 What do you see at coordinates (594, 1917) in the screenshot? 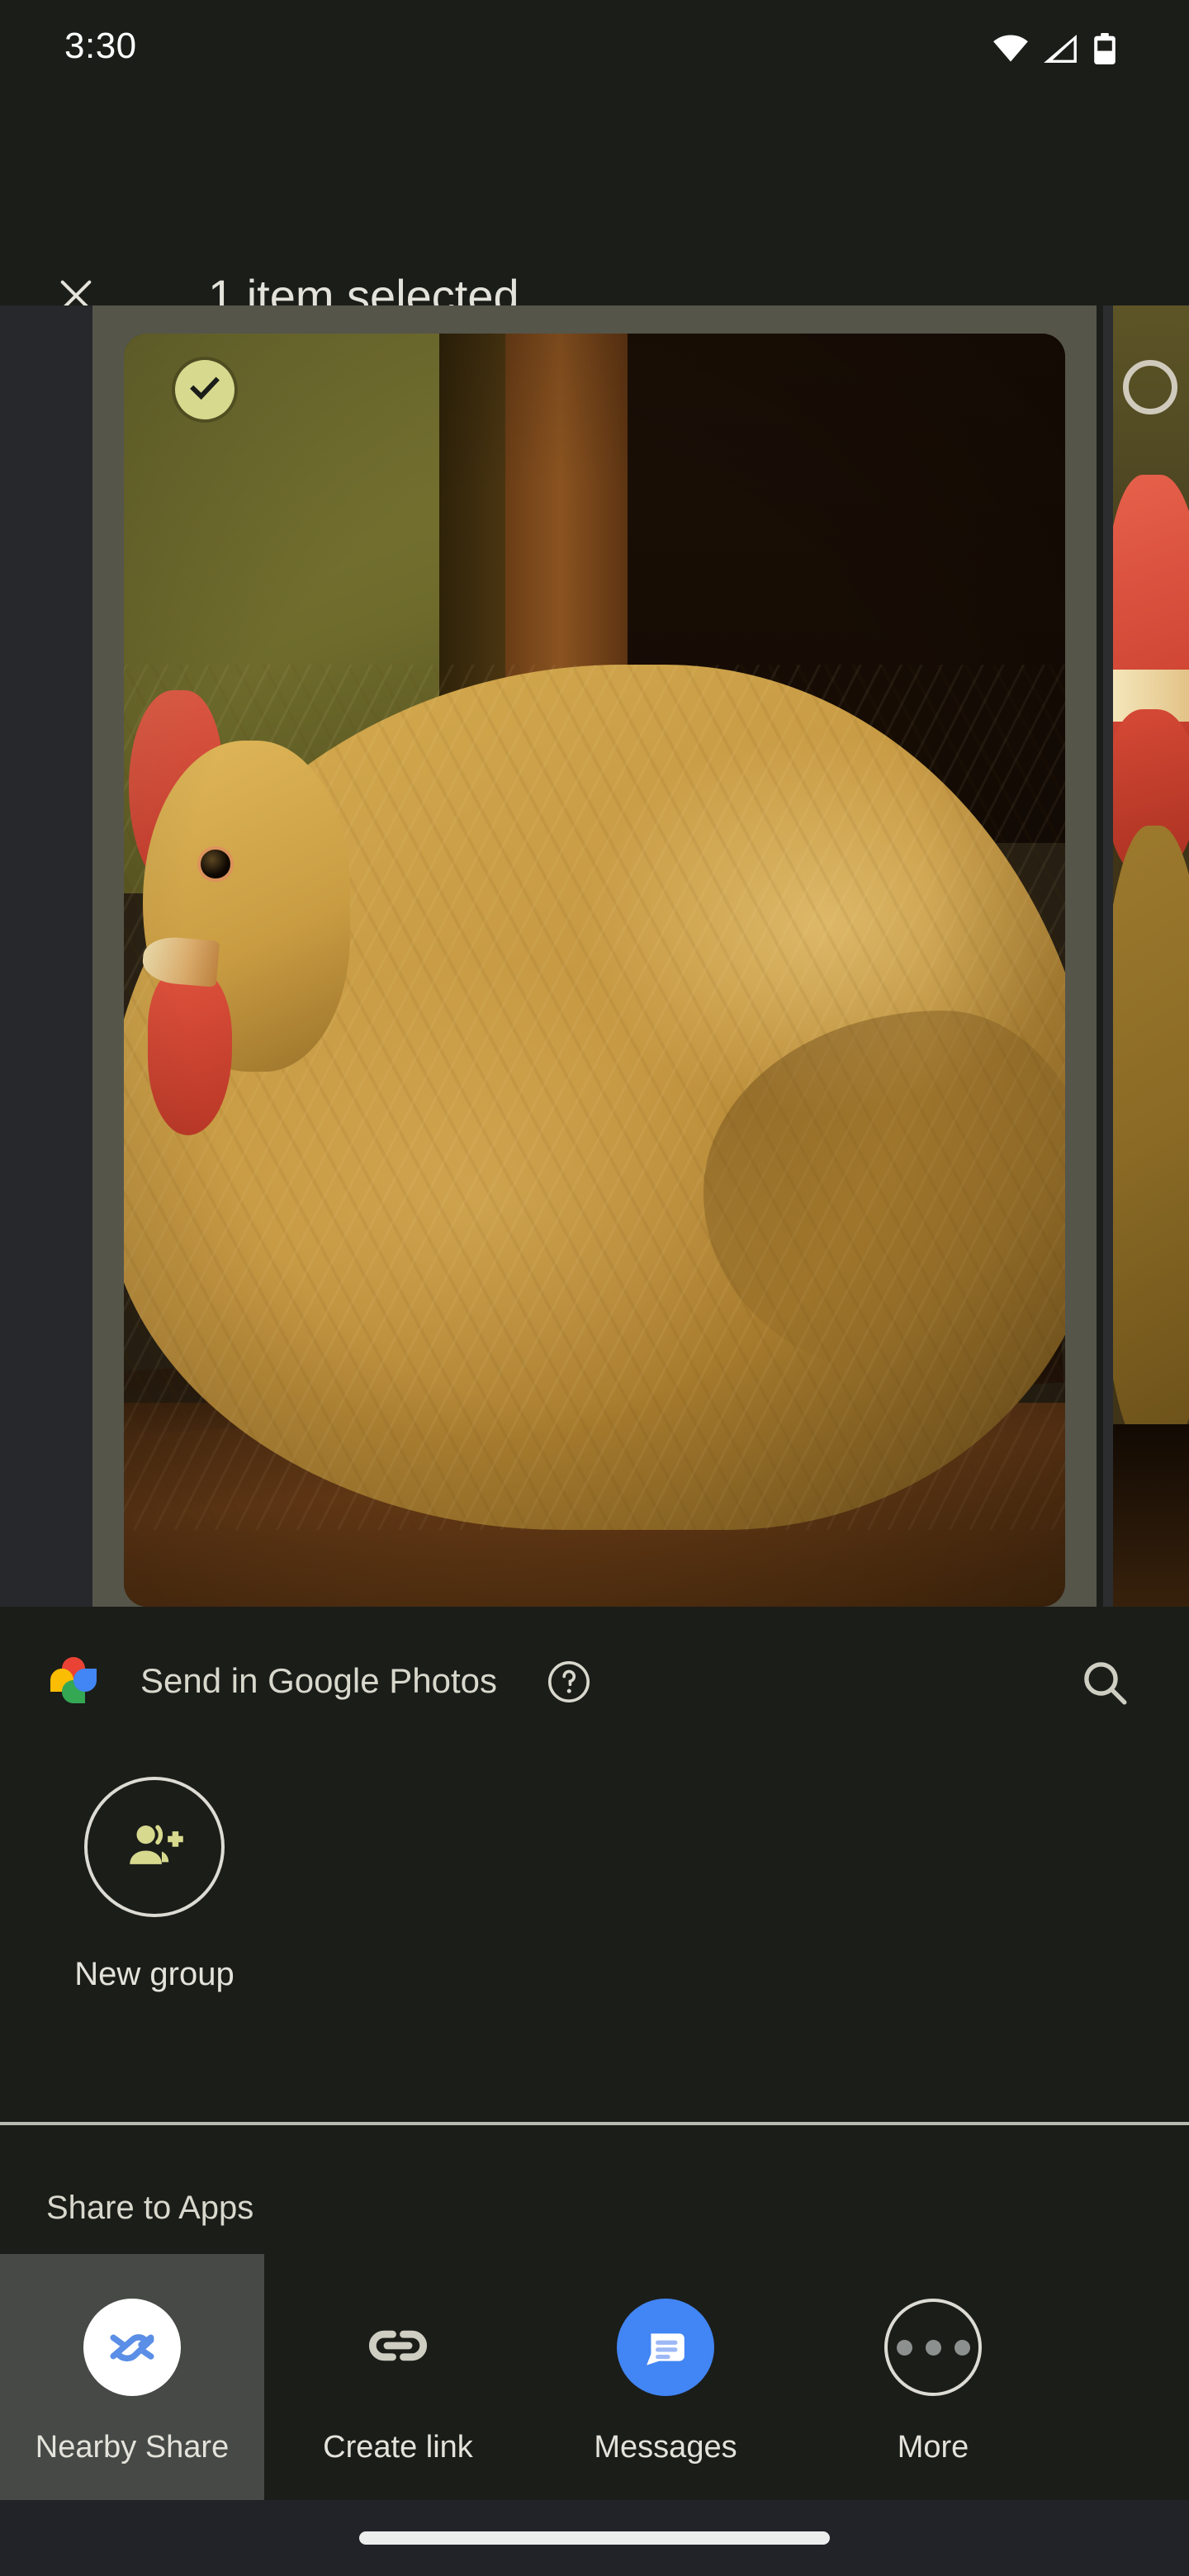
I see `people-row: New group` at bounding box center [594, 1917].